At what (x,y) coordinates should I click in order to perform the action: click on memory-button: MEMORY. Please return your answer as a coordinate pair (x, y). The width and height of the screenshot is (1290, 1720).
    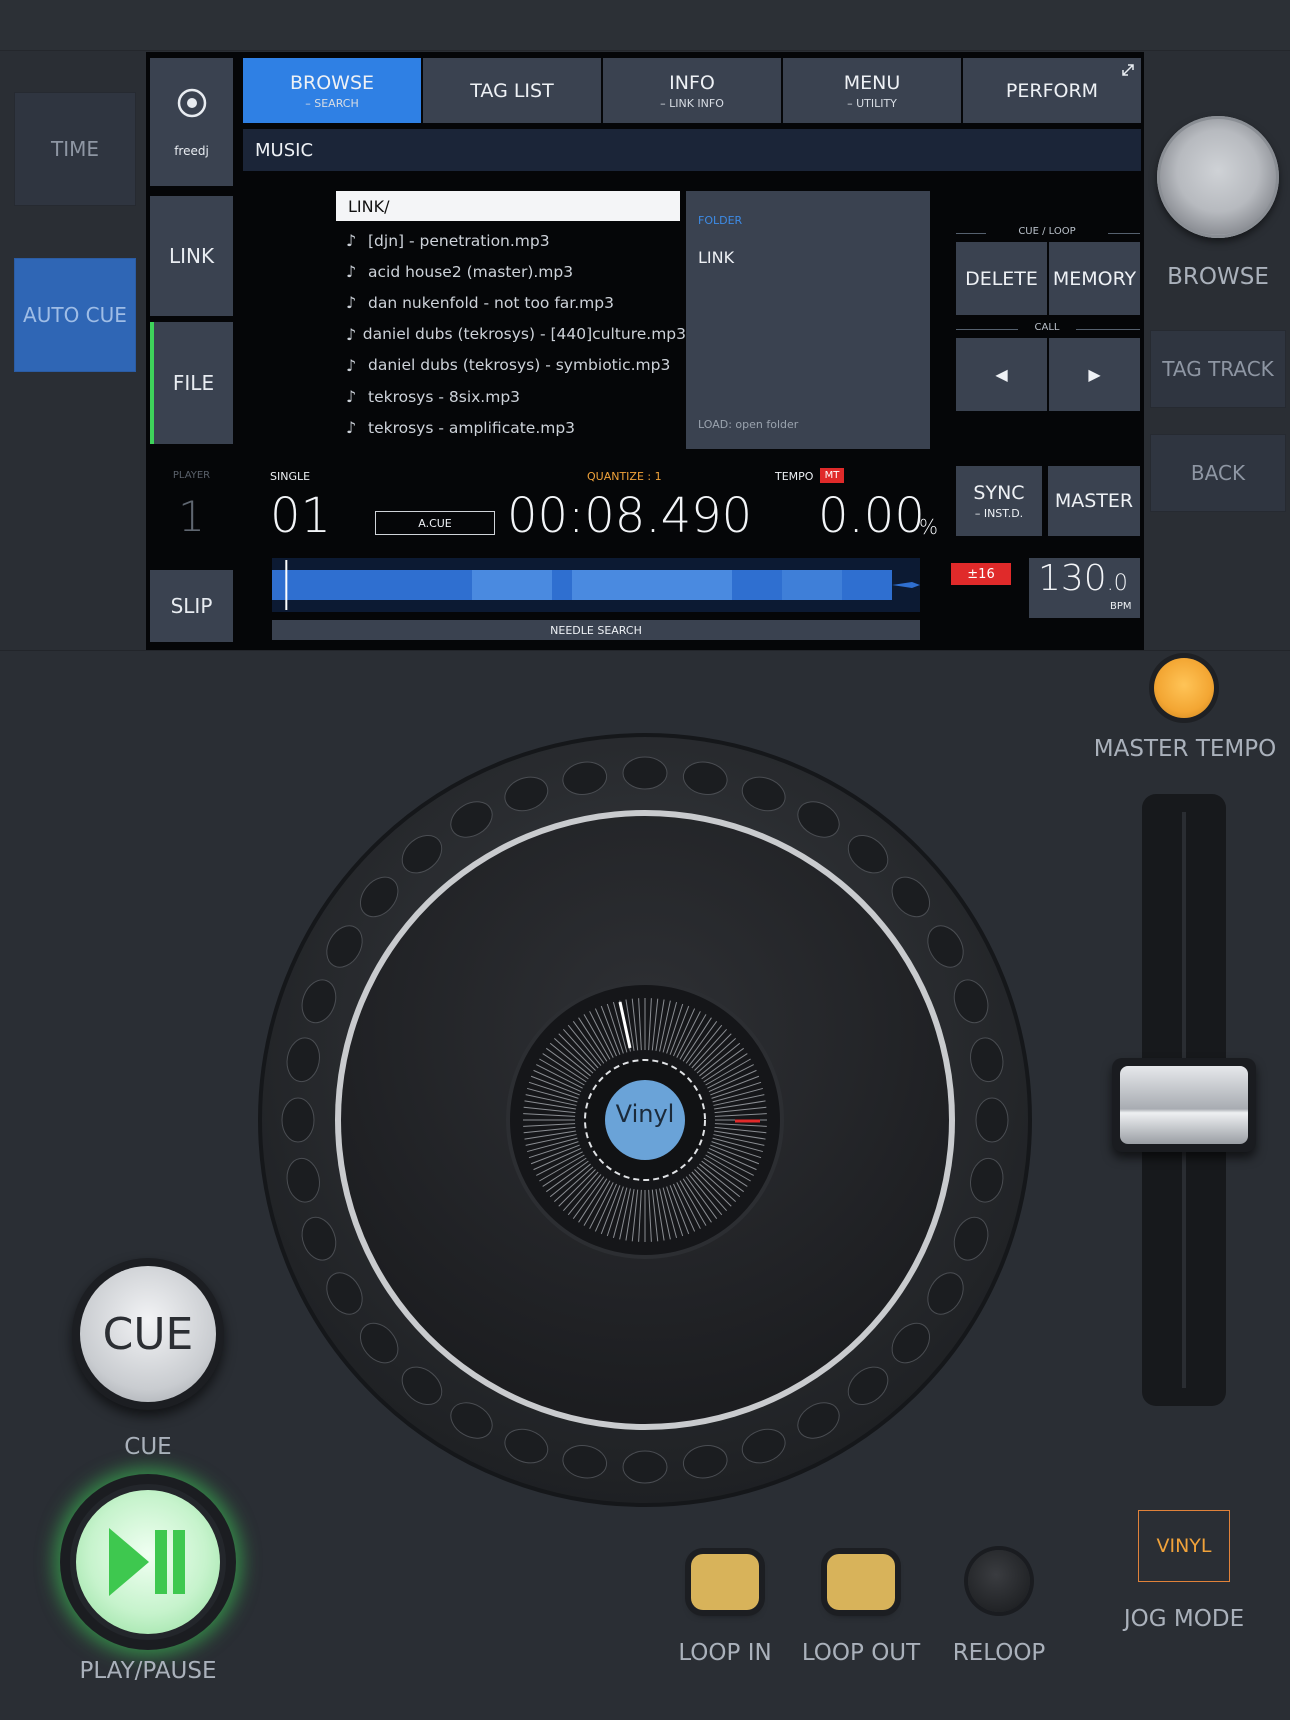
    Looking at the image, I should click on (1094, 278).